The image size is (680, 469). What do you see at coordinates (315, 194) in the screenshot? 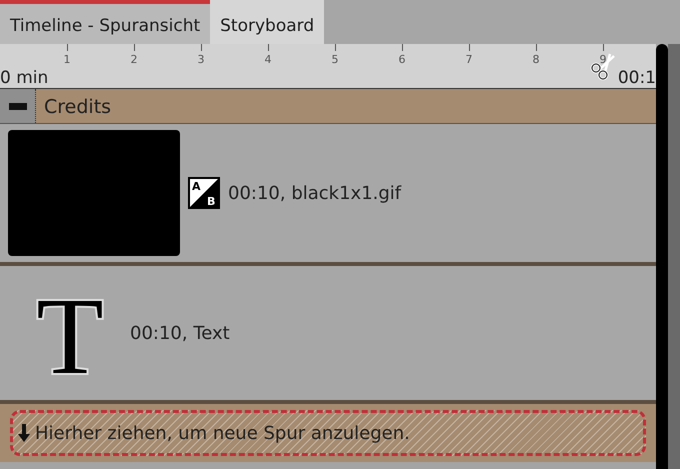
I see `clip-info: 00:10, black1x1.gif` at bounding box center [315, 194].